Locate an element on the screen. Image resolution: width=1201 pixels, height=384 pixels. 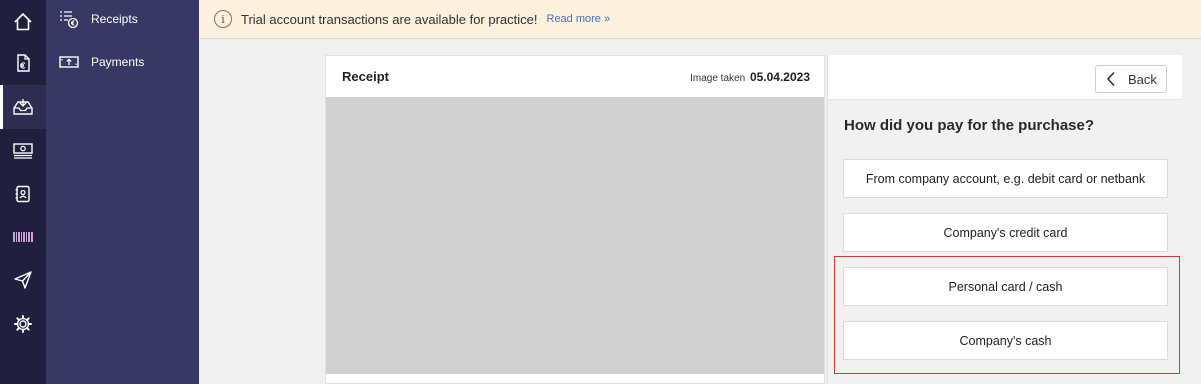
option-personal-card-cash: Personal card / cash is located at coordinates (1005, 286).